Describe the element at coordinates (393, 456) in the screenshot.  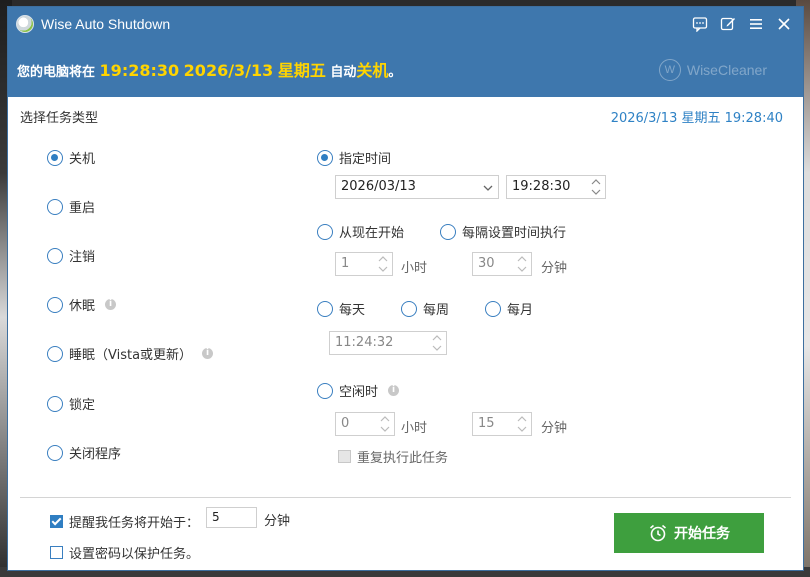
I see `repeat-task-checkbox: 重复执行此任务` at that location.